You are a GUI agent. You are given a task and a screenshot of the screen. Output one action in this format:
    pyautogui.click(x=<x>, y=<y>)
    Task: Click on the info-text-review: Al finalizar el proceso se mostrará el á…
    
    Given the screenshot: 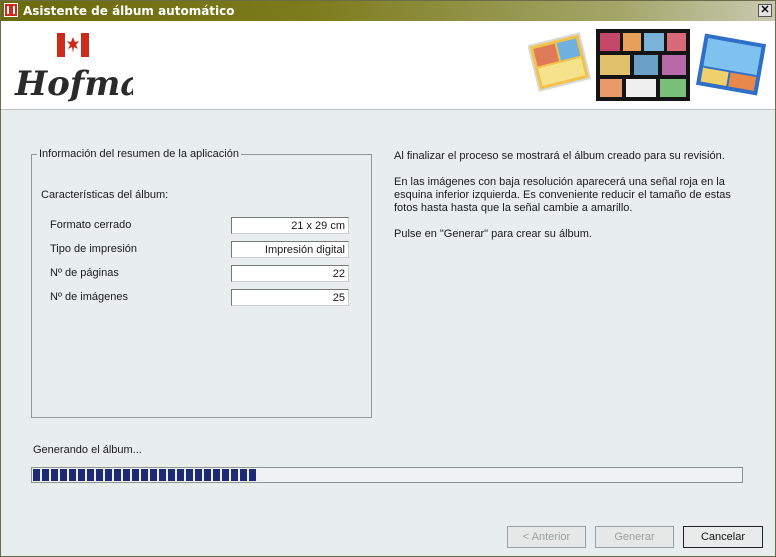 What is the action you would take?
    pyautogui.click(x=559, y=156)
    